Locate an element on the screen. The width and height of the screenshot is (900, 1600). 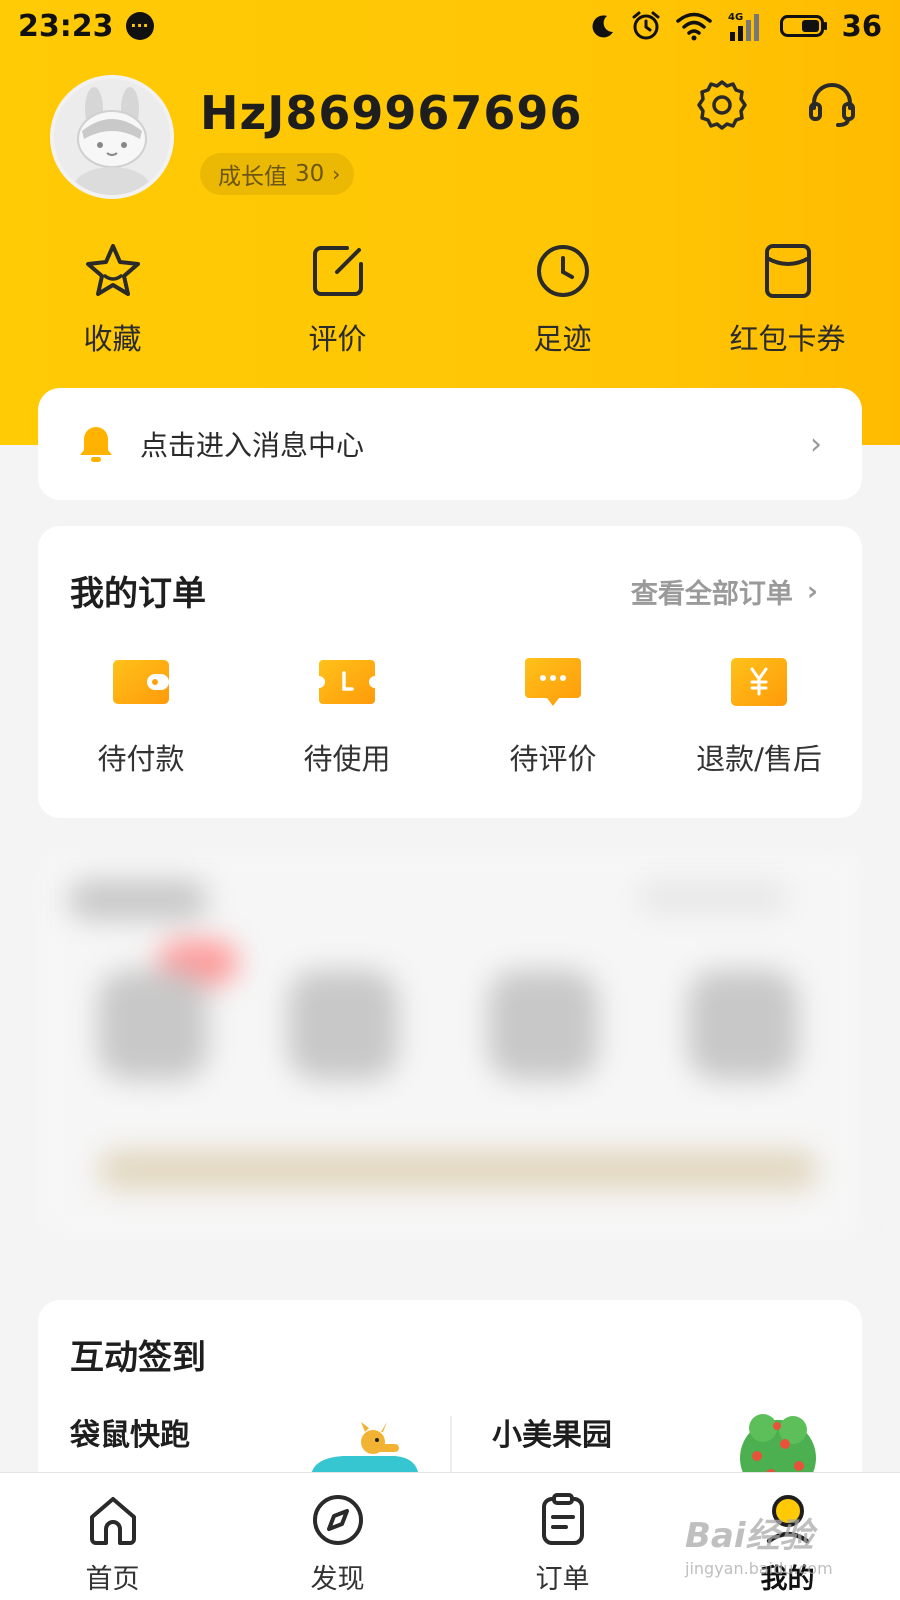
network-type: 4G is located at coordinates (735, 17).